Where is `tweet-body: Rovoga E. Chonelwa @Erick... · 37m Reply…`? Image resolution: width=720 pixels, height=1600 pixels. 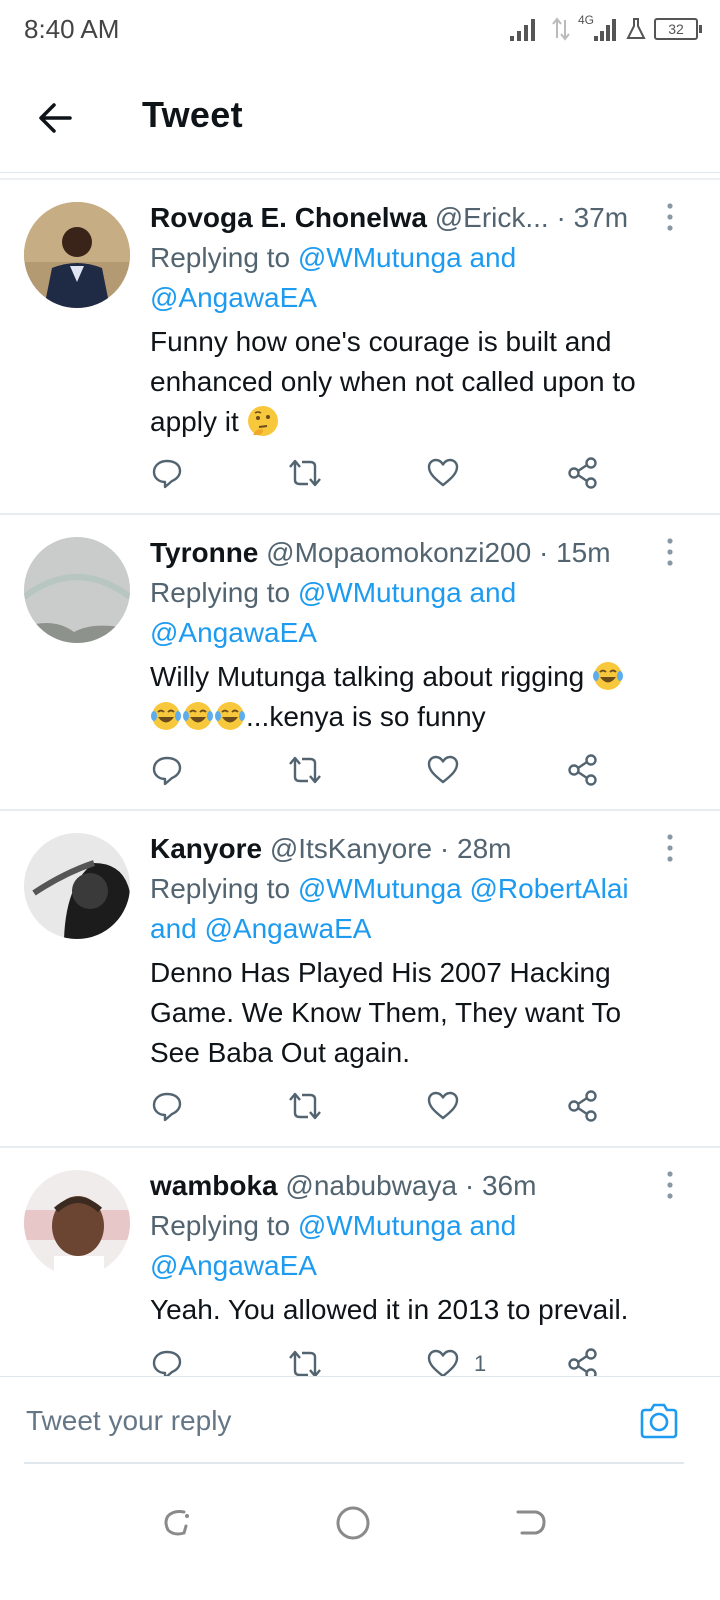 tweet-body: Rovoga E. Chonelwa @Erick... · 37m Reply… is located at coordinates (425, 320).